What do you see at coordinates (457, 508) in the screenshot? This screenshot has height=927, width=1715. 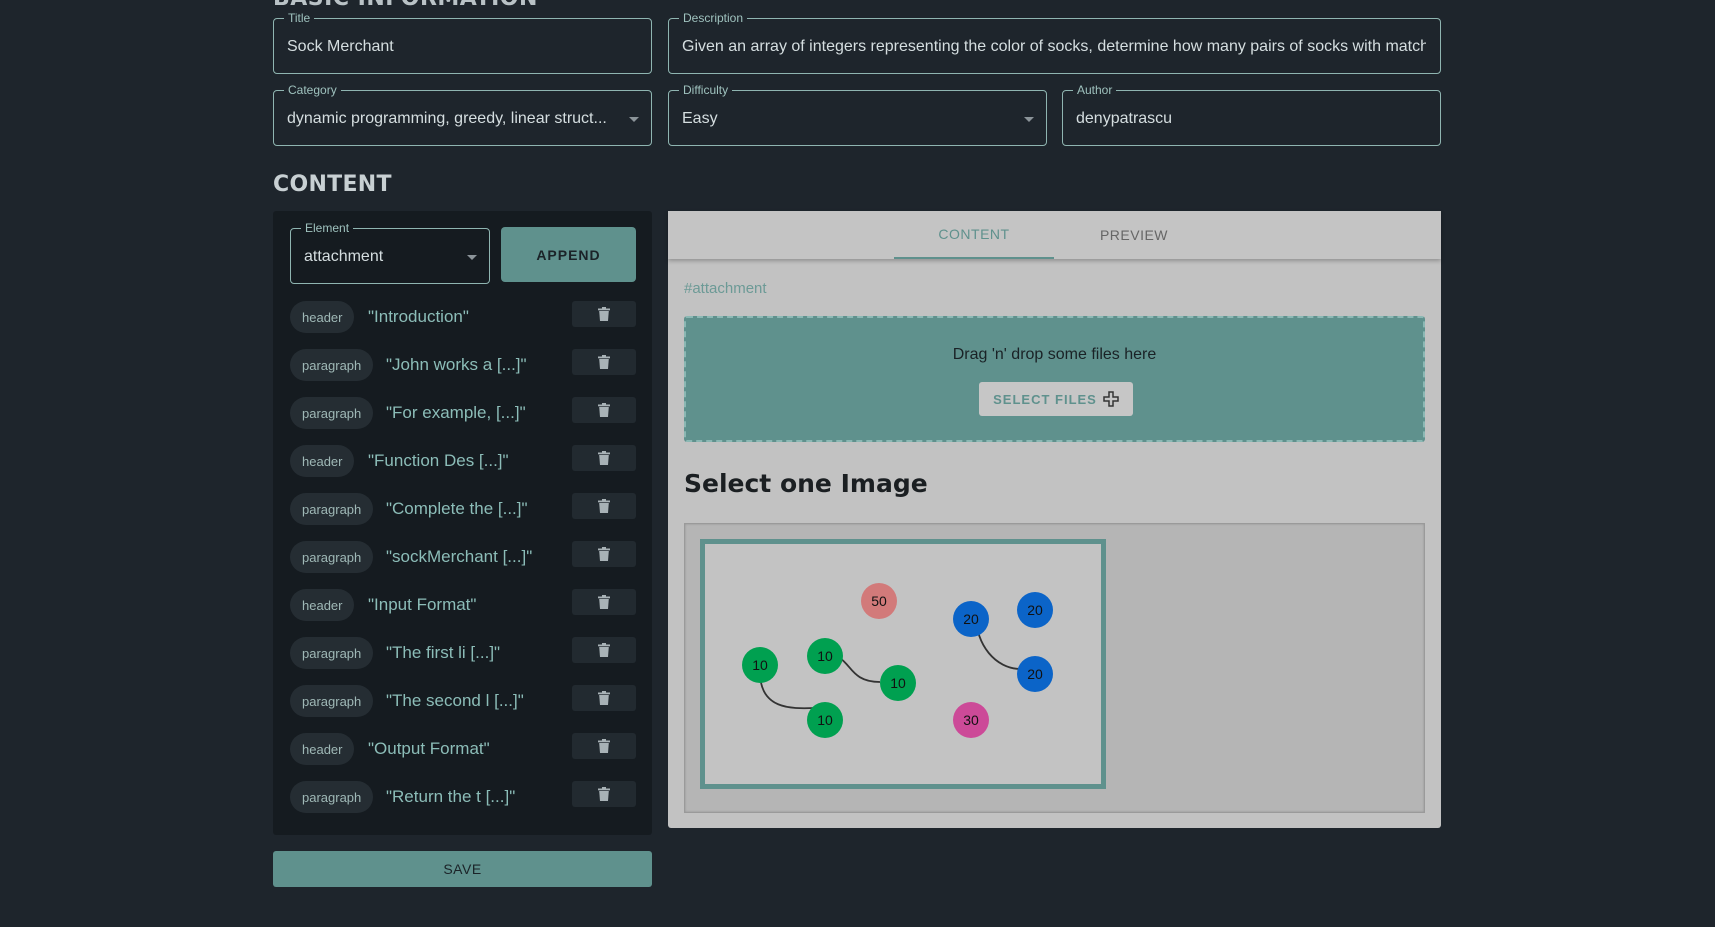 I see `element-preview-text: "Complete the [...]"` at bounding box center [457, 508].